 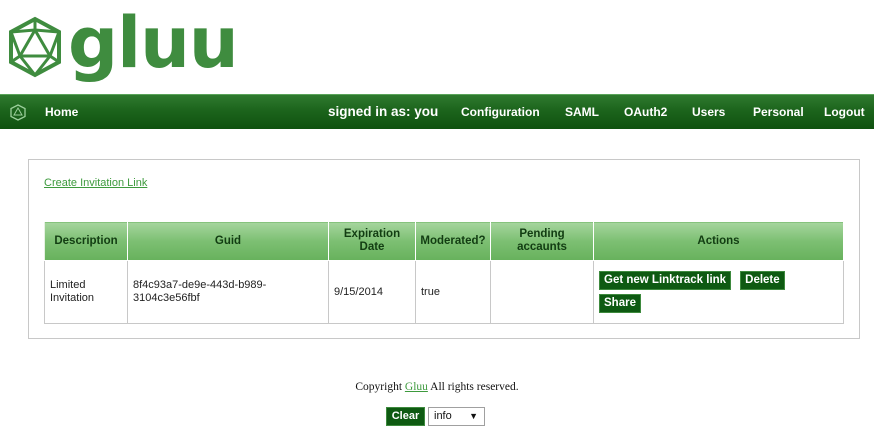 I want to click on footer: Copyright Gluu All rights reserved., so click(x=437, y=387).